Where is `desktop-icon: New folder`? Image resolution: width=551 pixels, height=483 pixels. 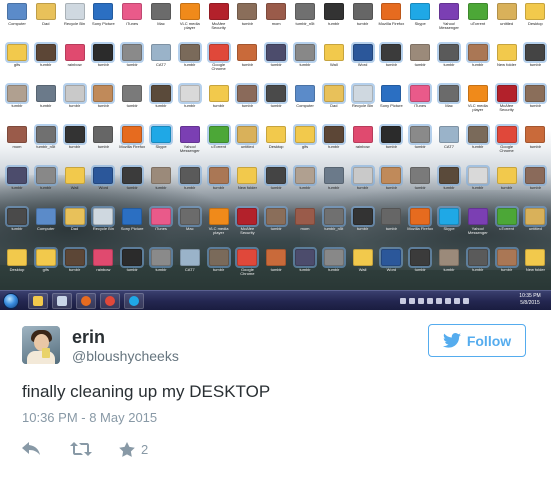
desktop-icon: New folder is located at coordinates (507, 64).